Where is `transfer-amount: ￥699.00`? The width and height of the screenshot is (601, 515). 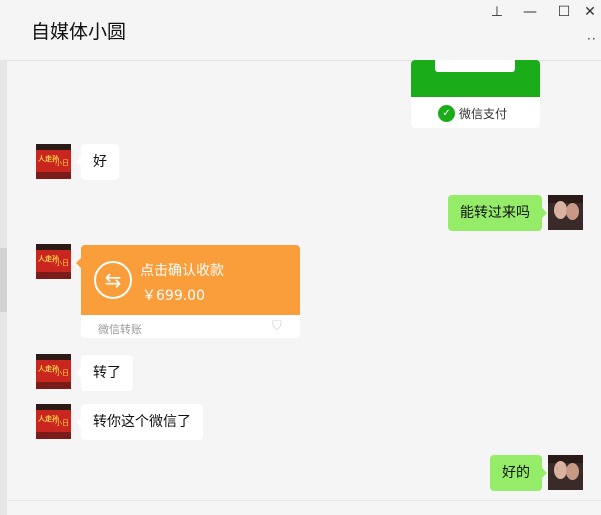
transfer-amount: ￥699.00 is located at coordinates (173, 296).